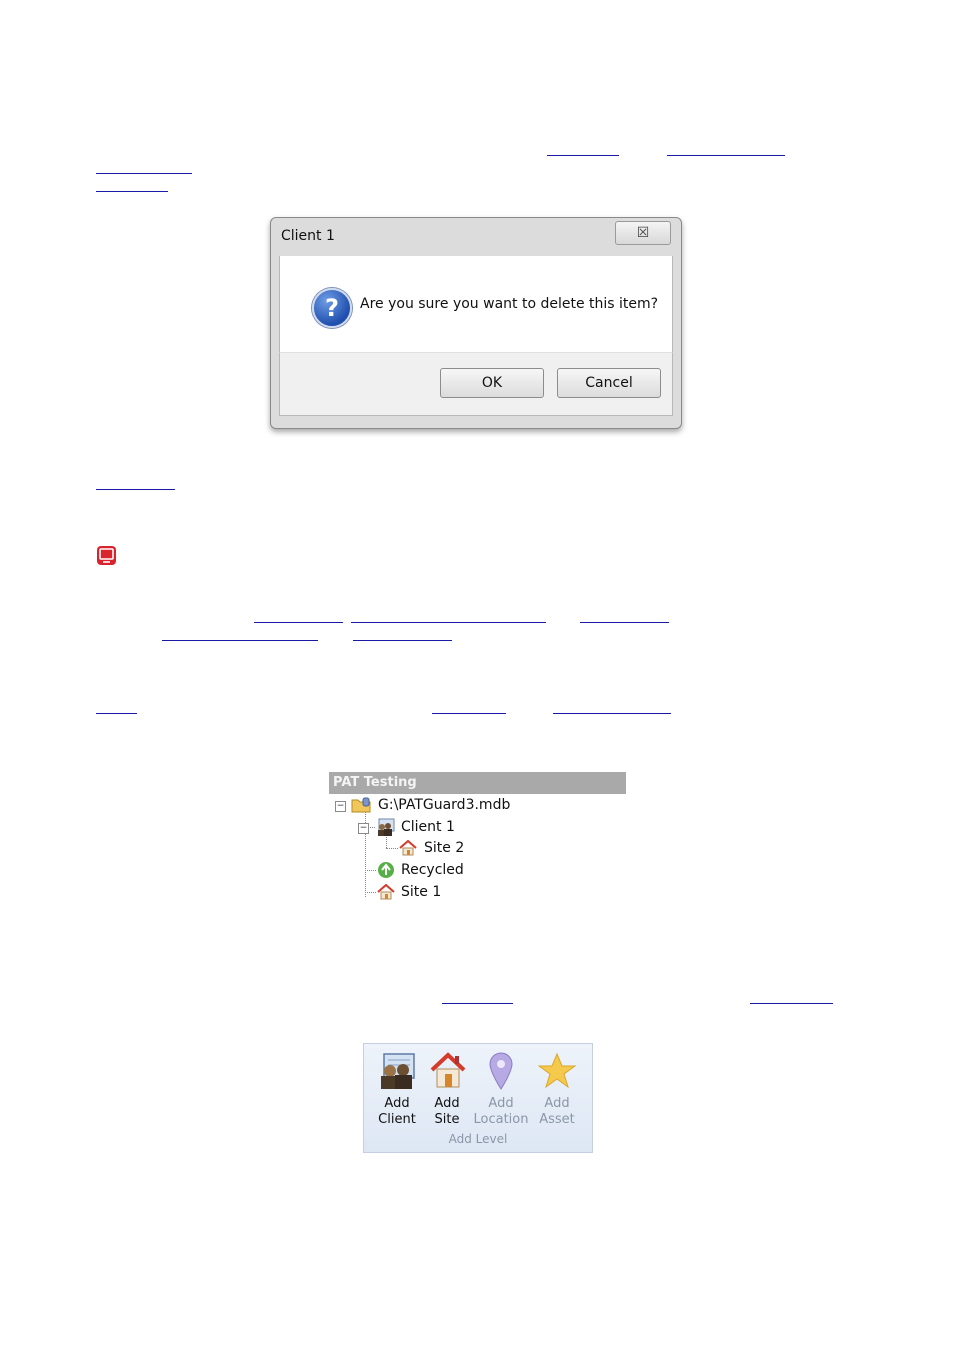  Describe the element at coordinates (432, 870) in the screenshot. I see `tree-item-recycled: Recycled` at that location.